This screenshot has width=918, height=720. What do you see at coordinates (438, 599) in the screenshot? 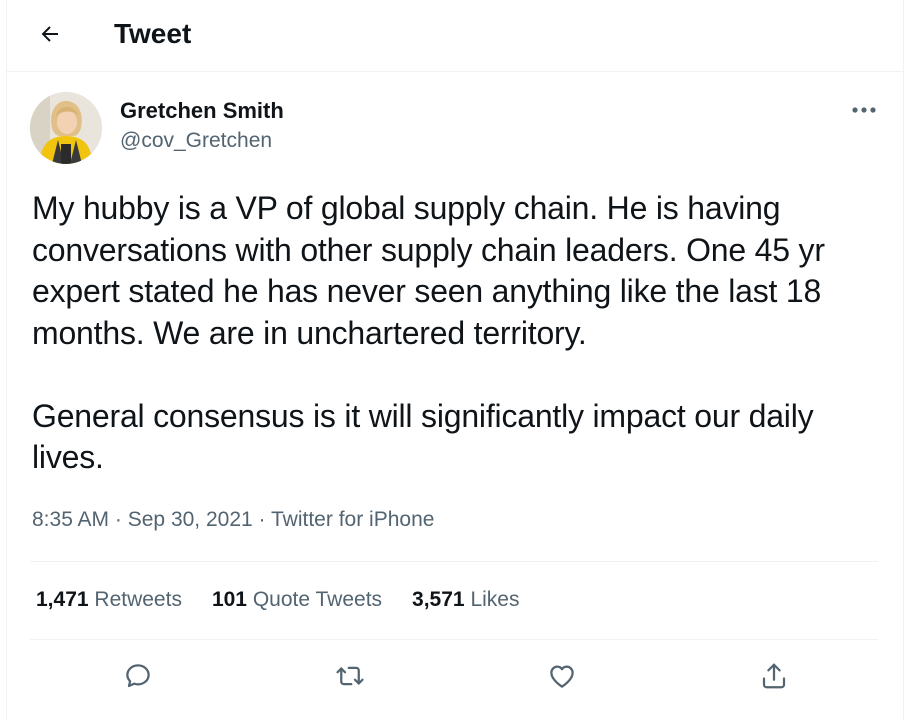
I see `likes-count: 3,571` at bounding box center [438, 599].